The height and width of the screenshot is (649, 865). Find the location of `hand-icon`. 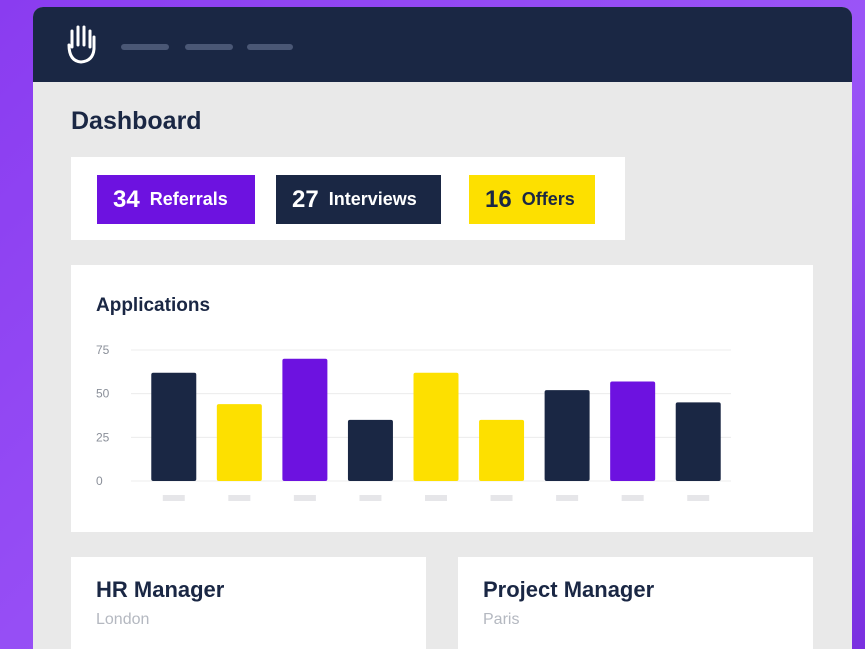

hand-icon is located at coordinates (81, 44).